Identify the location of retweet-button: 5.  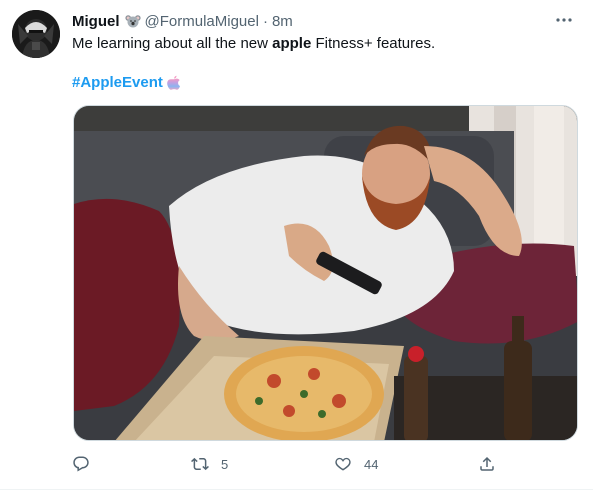
(209, 464).